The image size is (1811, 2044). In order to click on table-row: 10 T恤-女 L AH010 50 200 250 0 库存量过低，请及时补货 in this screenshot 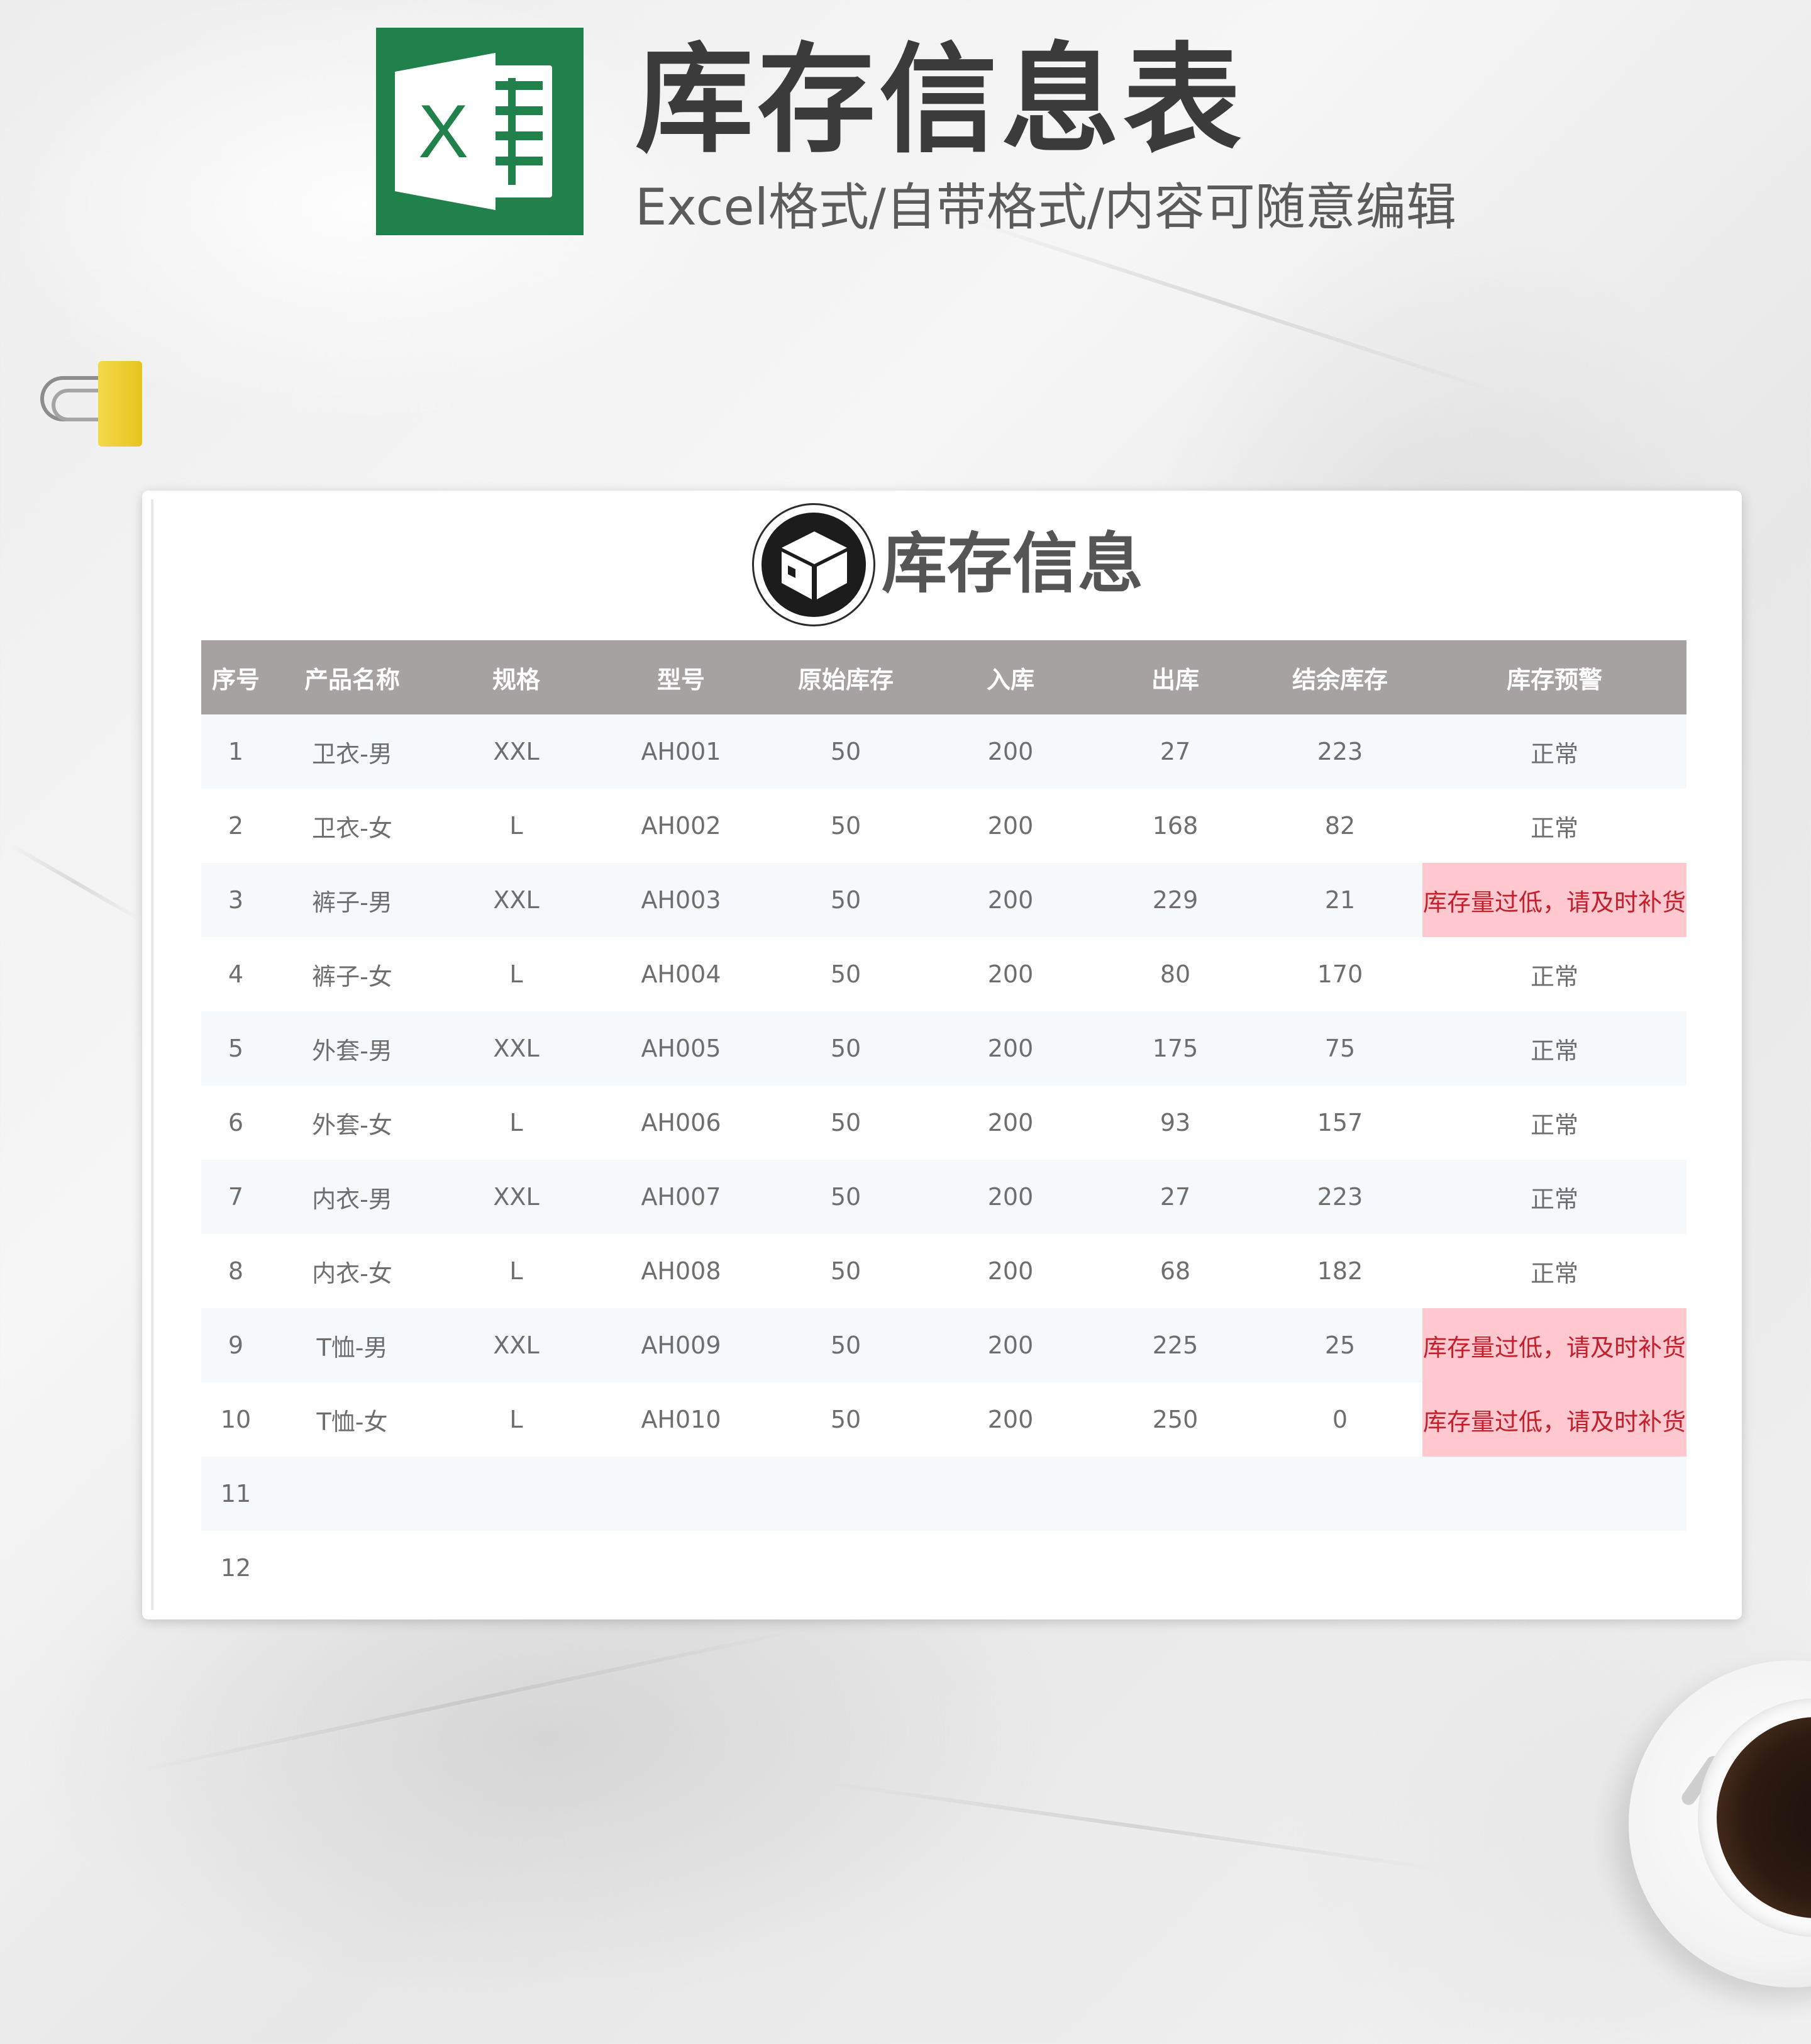, I will do `click(944, 1419)`.